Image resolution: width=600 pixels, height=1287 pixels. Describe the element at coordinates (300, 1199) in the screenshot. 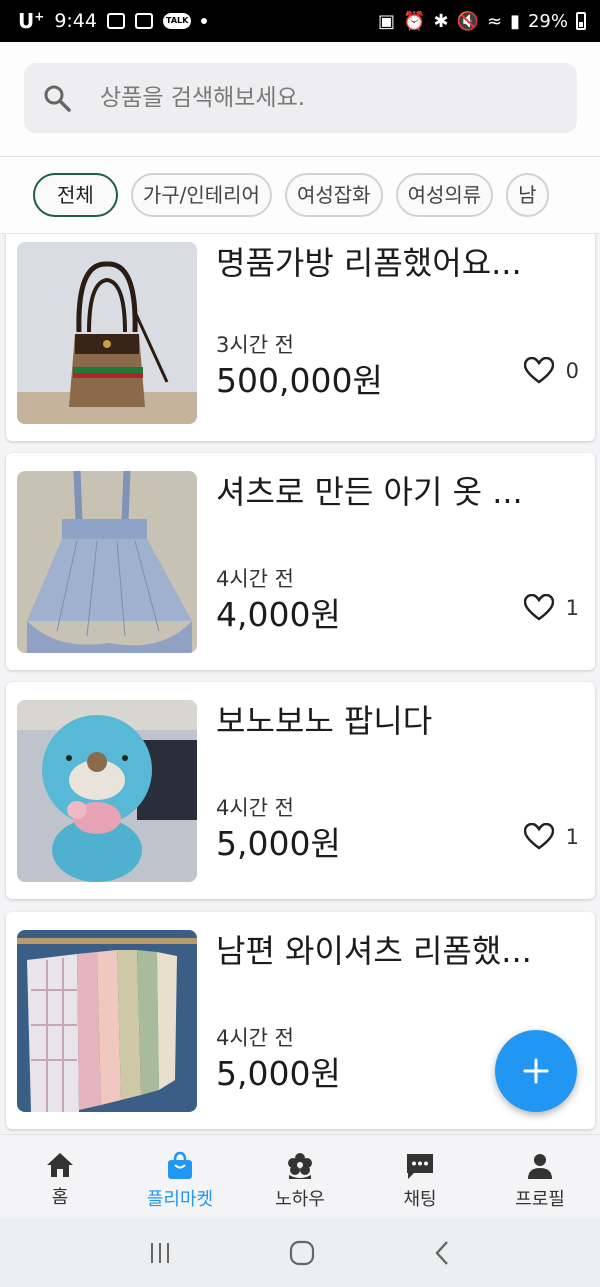

I see `nav-label: 노하우` at that location.